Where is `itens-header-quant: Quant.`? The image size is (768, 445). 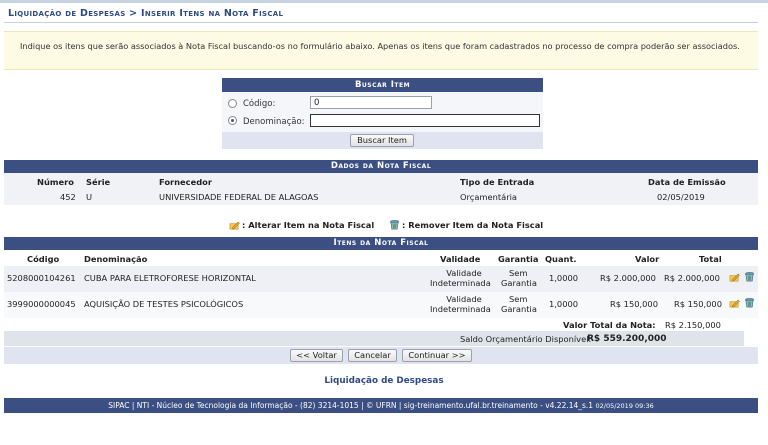
itens-header-quant: Quant. is located at coordinates (561, 259).